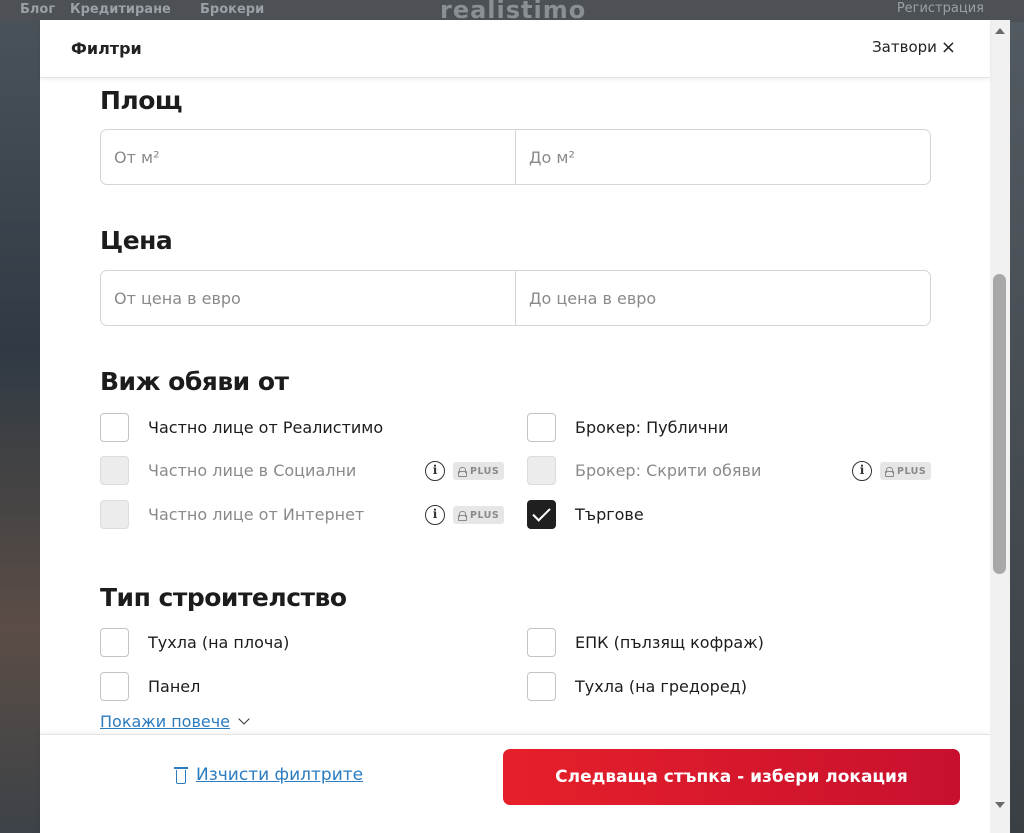 Image resolution: width=1024 pixels, height=833 pixels. Describe the element at coordinates (609, 514) in the screenshot. I see `checkbox-label: Търгове` at that location.